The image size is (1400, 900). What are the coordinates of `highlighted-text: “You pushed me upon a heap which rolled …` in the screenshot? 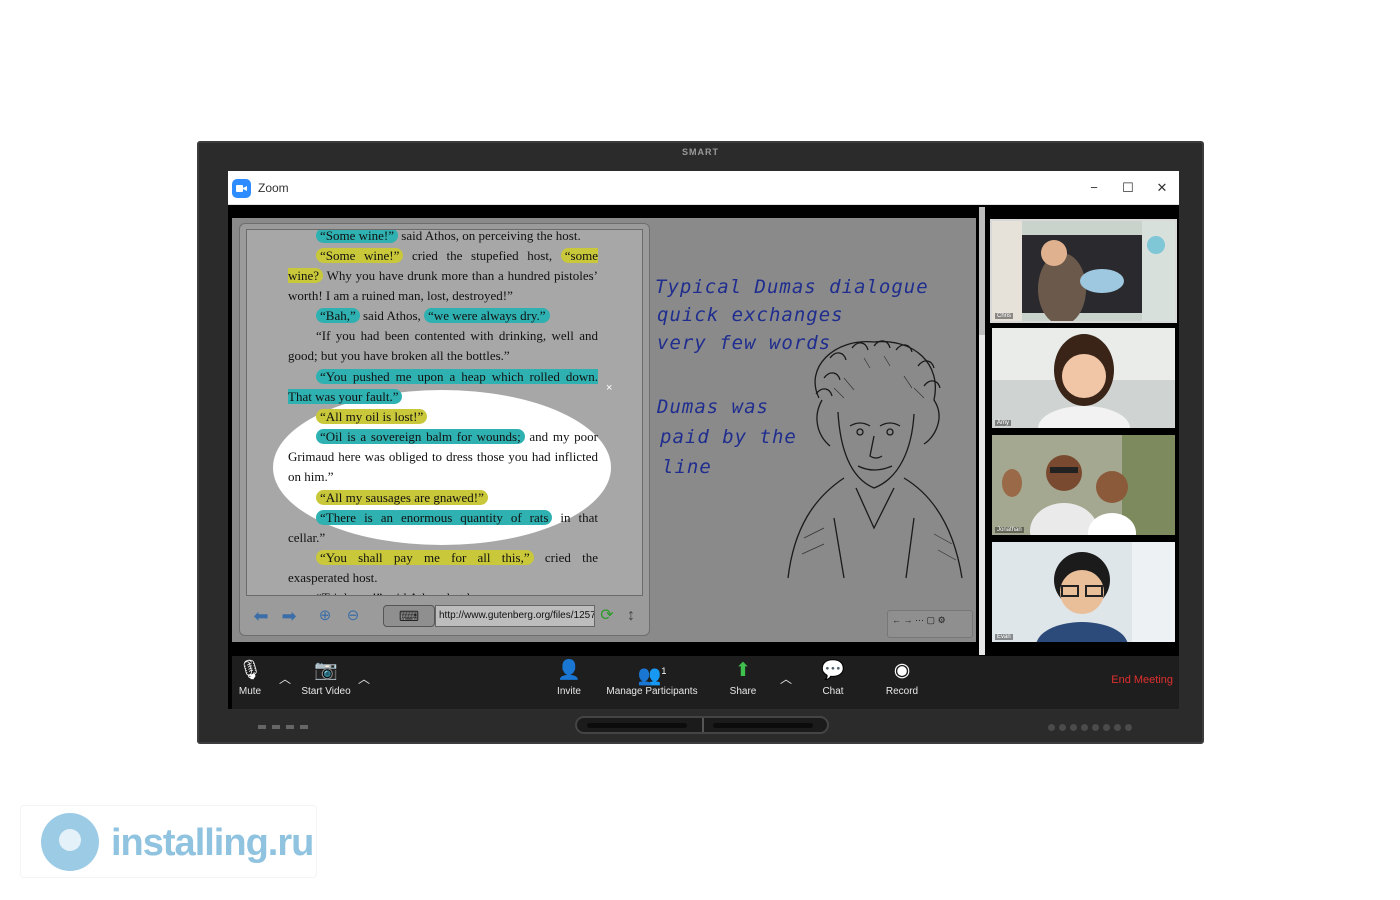 It's located at (443, 387).